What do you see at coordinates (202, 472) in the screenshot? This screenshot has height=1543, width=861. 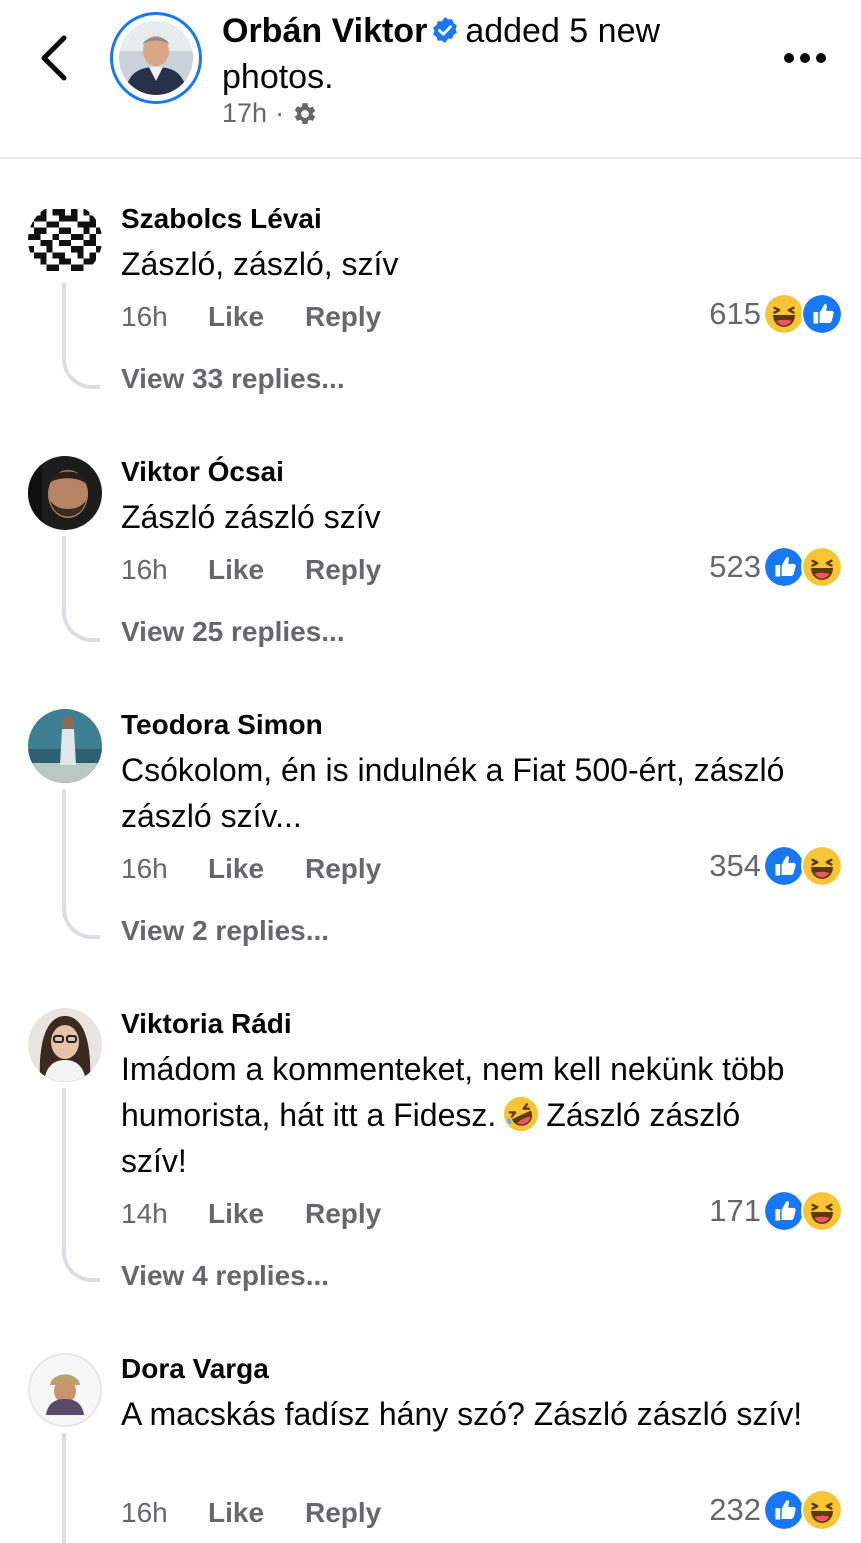 I see `commenter-name: Viktor Ócsai` at bounding box center [202, 472].